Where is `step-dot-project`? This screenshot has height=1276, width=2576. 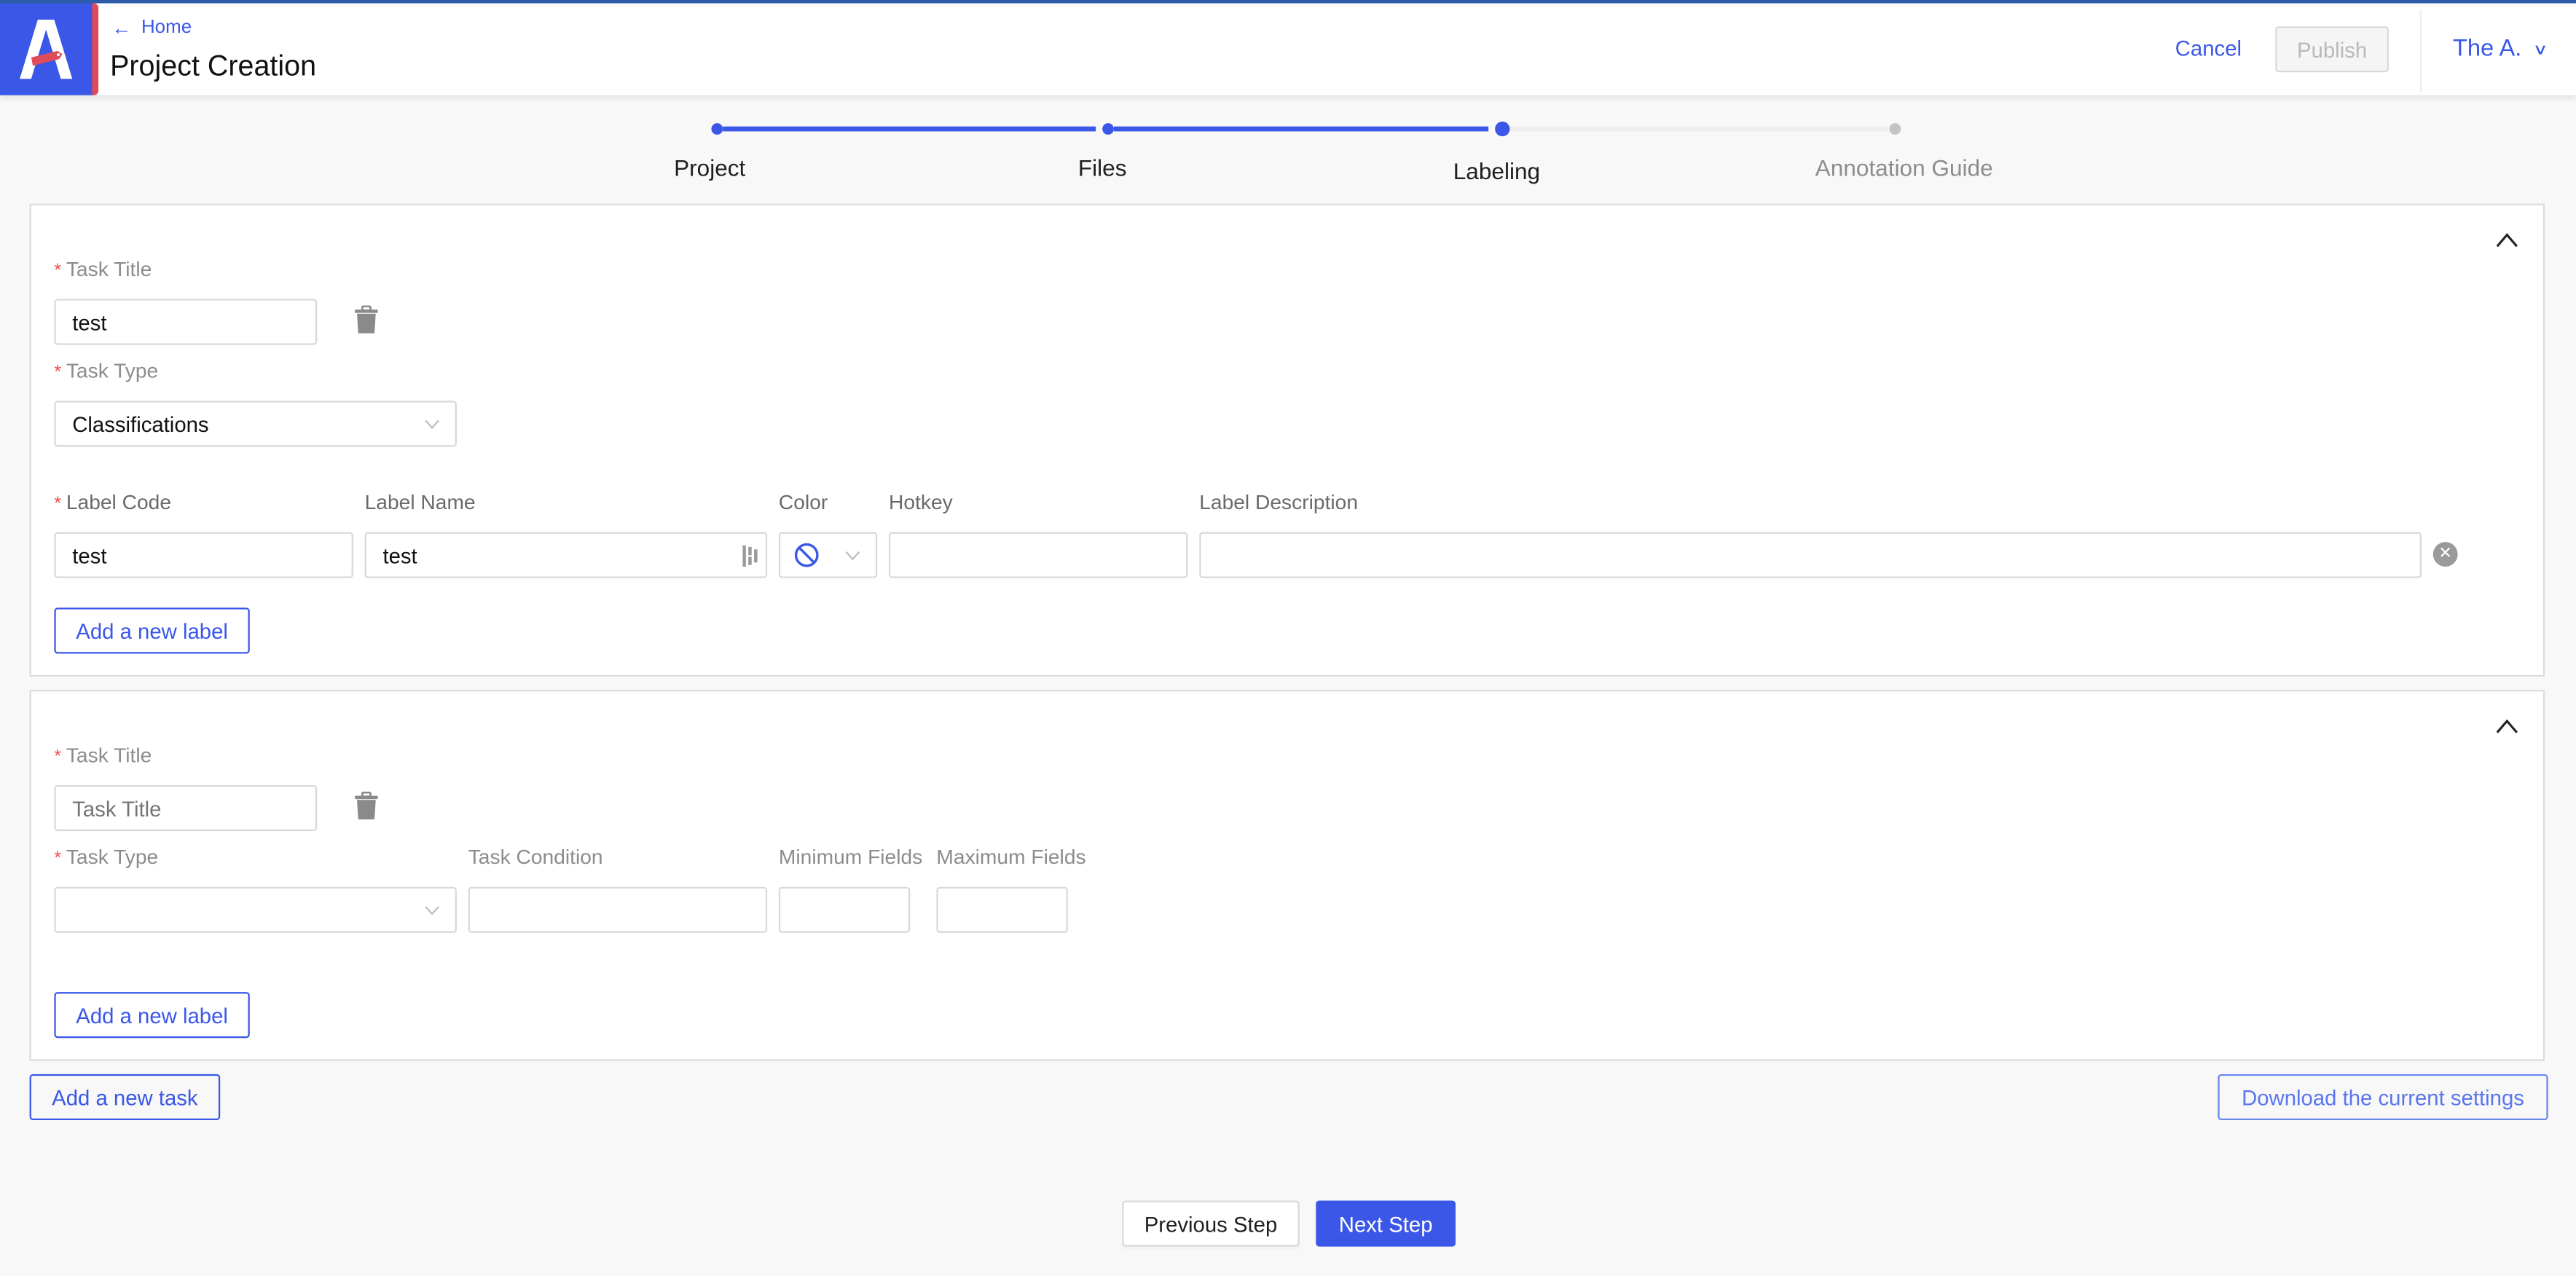 step-dot-project is located at coordinates (717, 129).